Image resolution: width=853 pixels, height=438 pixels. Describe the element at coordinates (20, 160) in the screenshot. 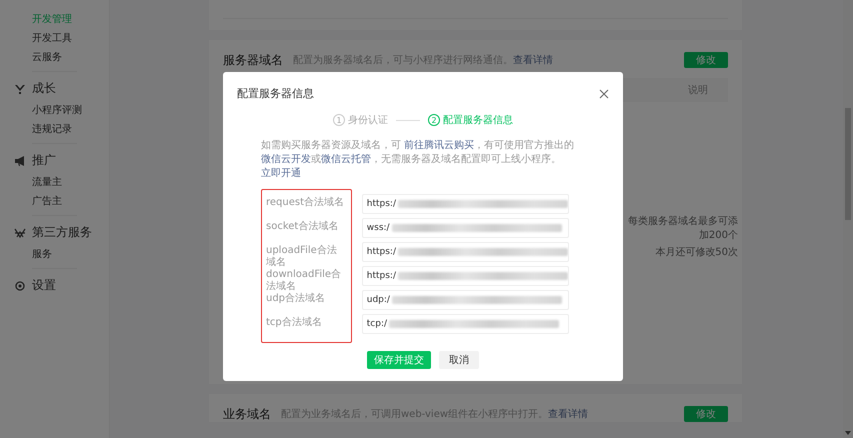

I see `megaphone-icon` at that location.